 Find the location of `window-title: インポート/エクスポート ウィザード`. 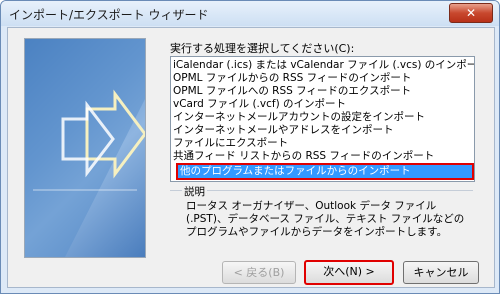

window-title: インポート/エクスポート ウィザード is located at coordinates (109, 15).